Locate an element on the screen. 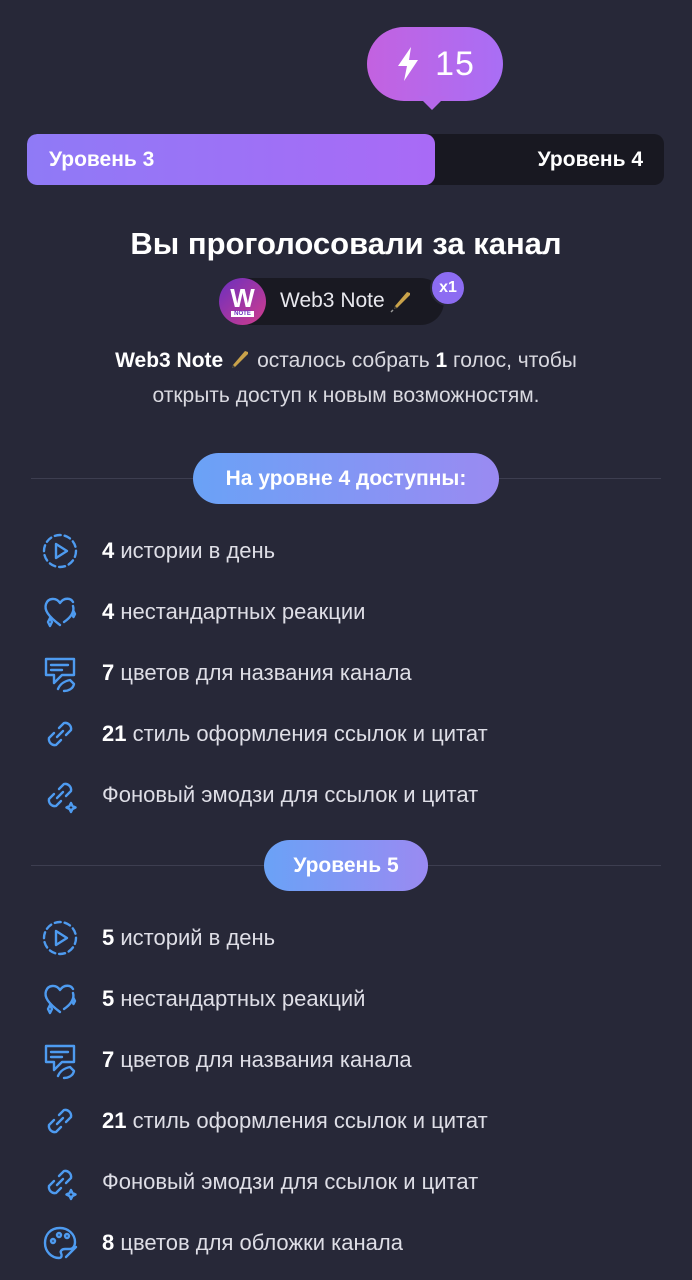  feature-item: 4 истории в день is located at coordinates (157, 551).